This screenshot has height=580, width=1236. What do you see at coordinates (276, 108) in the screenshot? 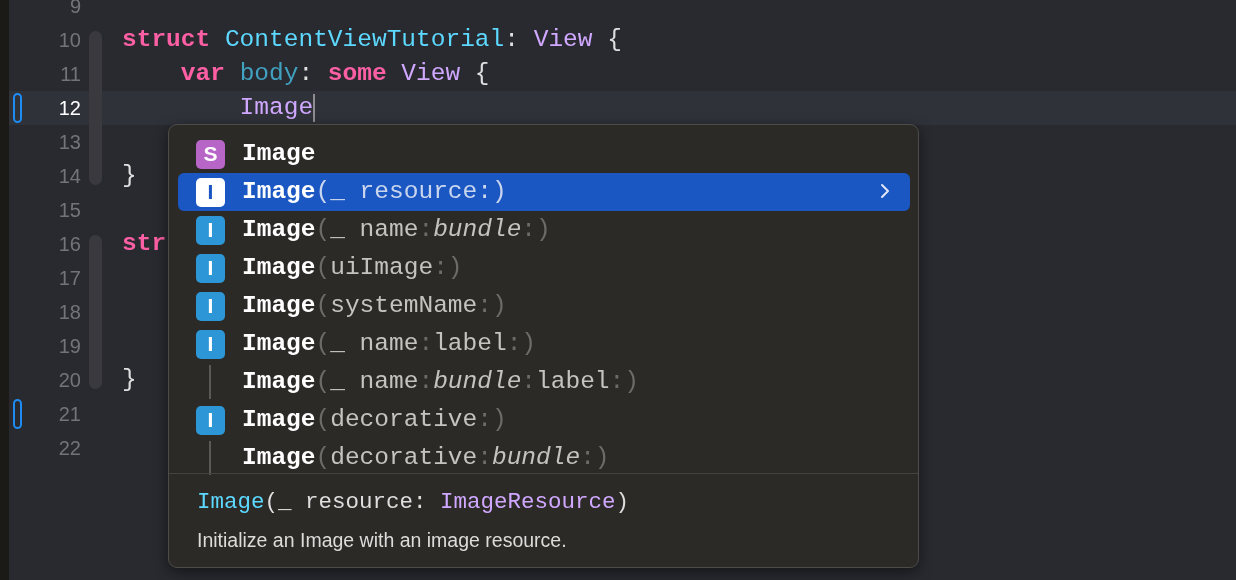
I see `code-line: Image` at bounding box center [276, 108].